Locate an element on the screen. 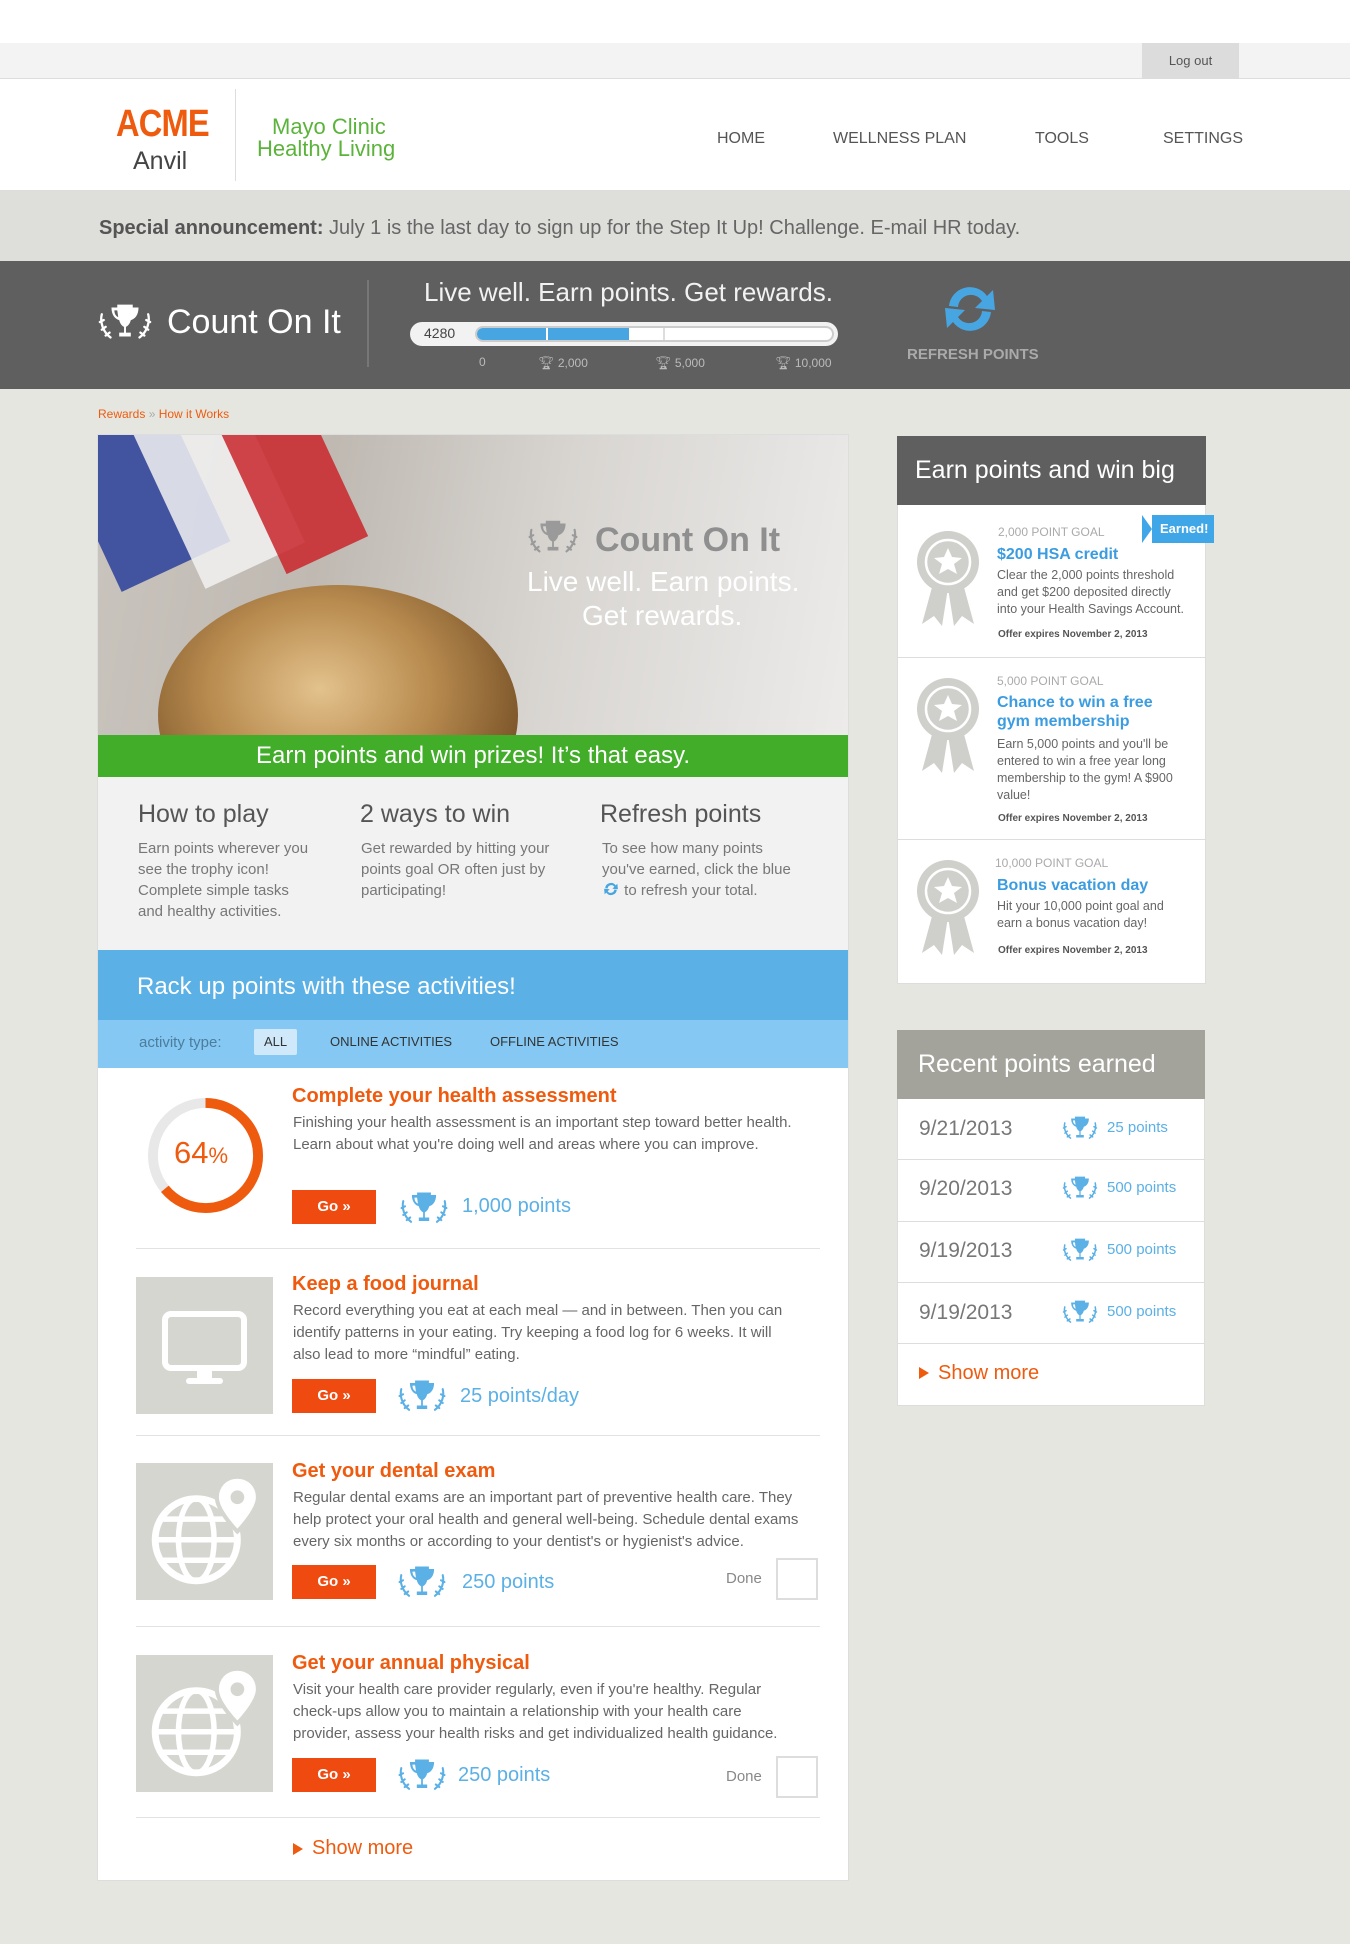 This screenshot has width=1350, height=1944. goal-title: Bonus vacation day is located at coordinates (1072, 885).